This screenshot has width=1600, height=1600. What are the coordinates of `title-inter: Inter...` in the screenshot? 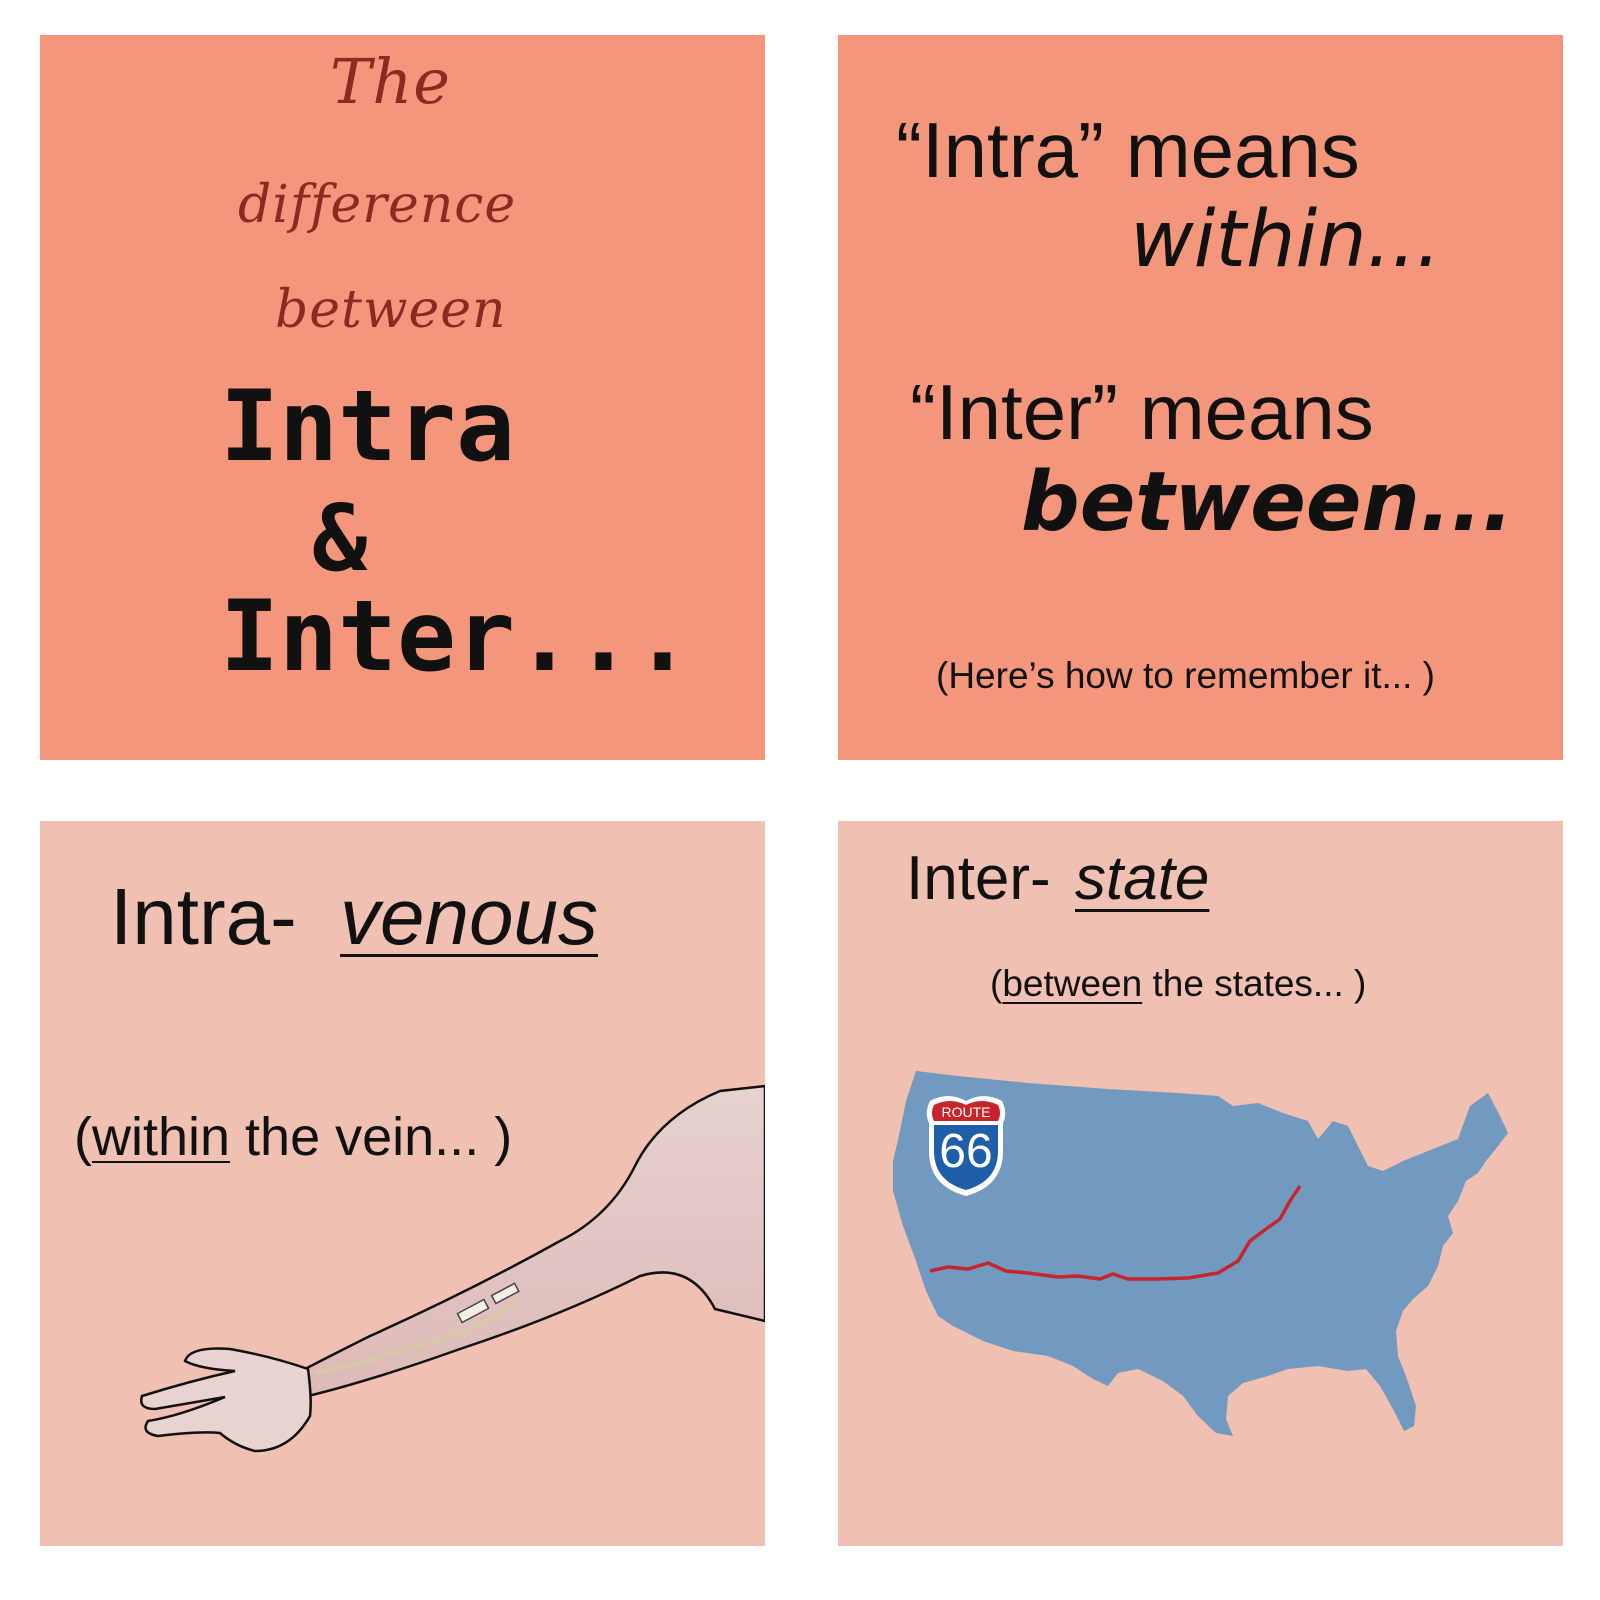 It's located at (456, 637).